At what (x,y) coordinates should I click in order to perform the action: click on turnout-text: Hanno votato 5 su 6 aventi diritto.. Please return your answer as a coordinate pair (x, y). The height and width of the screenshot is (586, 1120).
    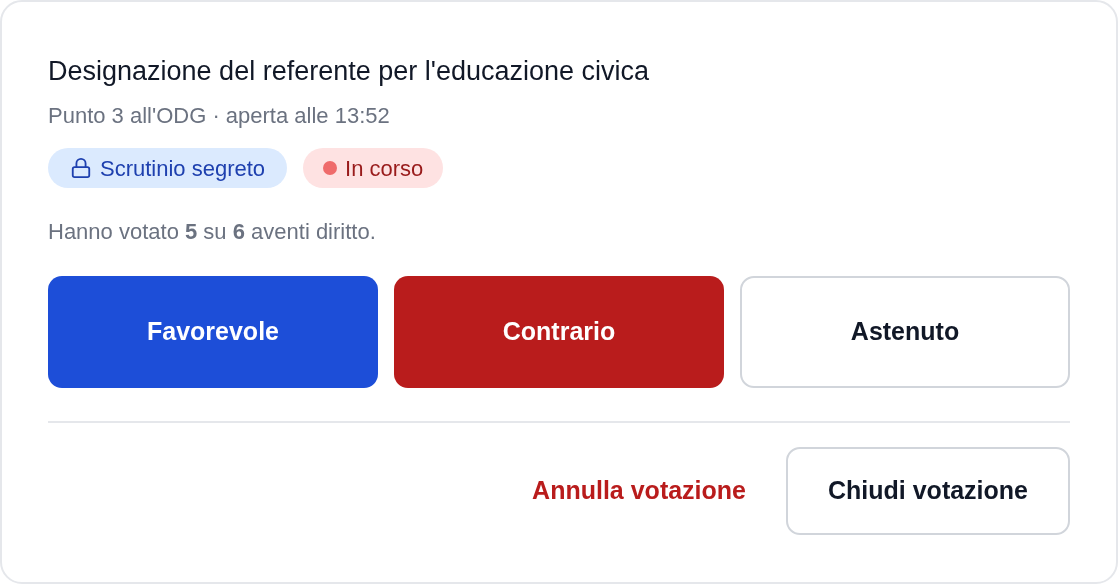
    Looking at the image, I should click on (212, 232).